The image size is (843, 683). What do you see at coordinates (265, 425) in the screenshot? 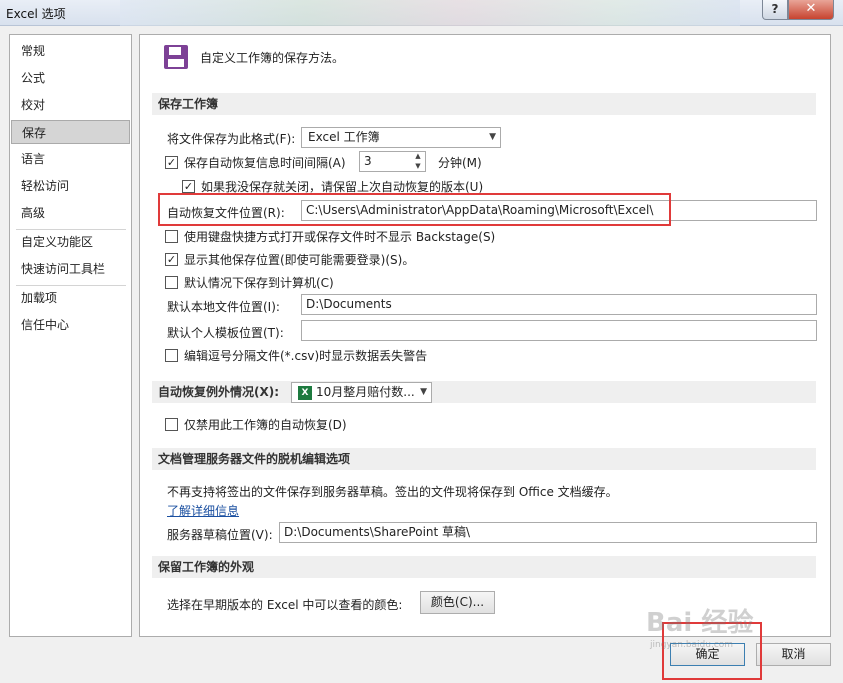
I see `disable-autorecover-label: 仅禁用此工作簿的自动恢复(D)` at bounding box center [265, 425].